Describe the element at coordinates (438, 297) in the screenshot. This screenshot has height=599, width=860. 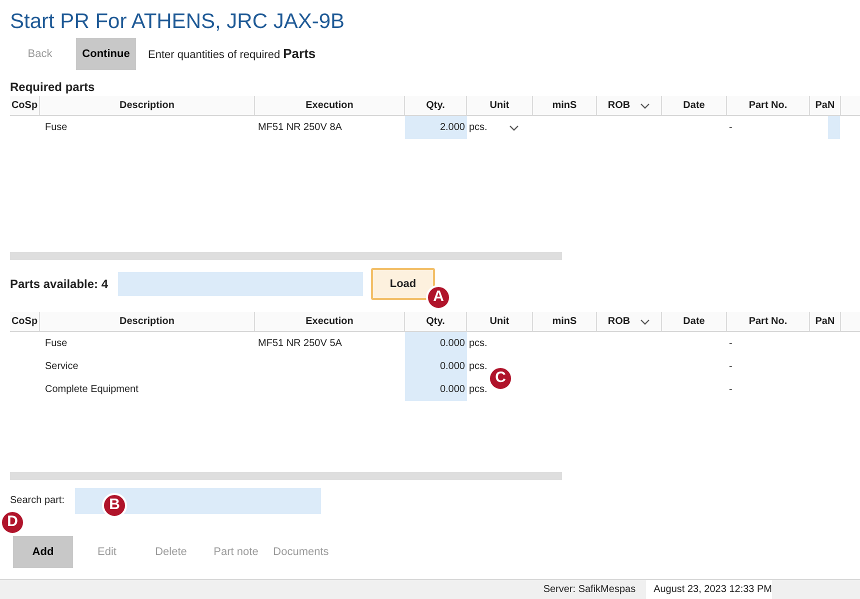
I see `callout-marker: A` at that location.